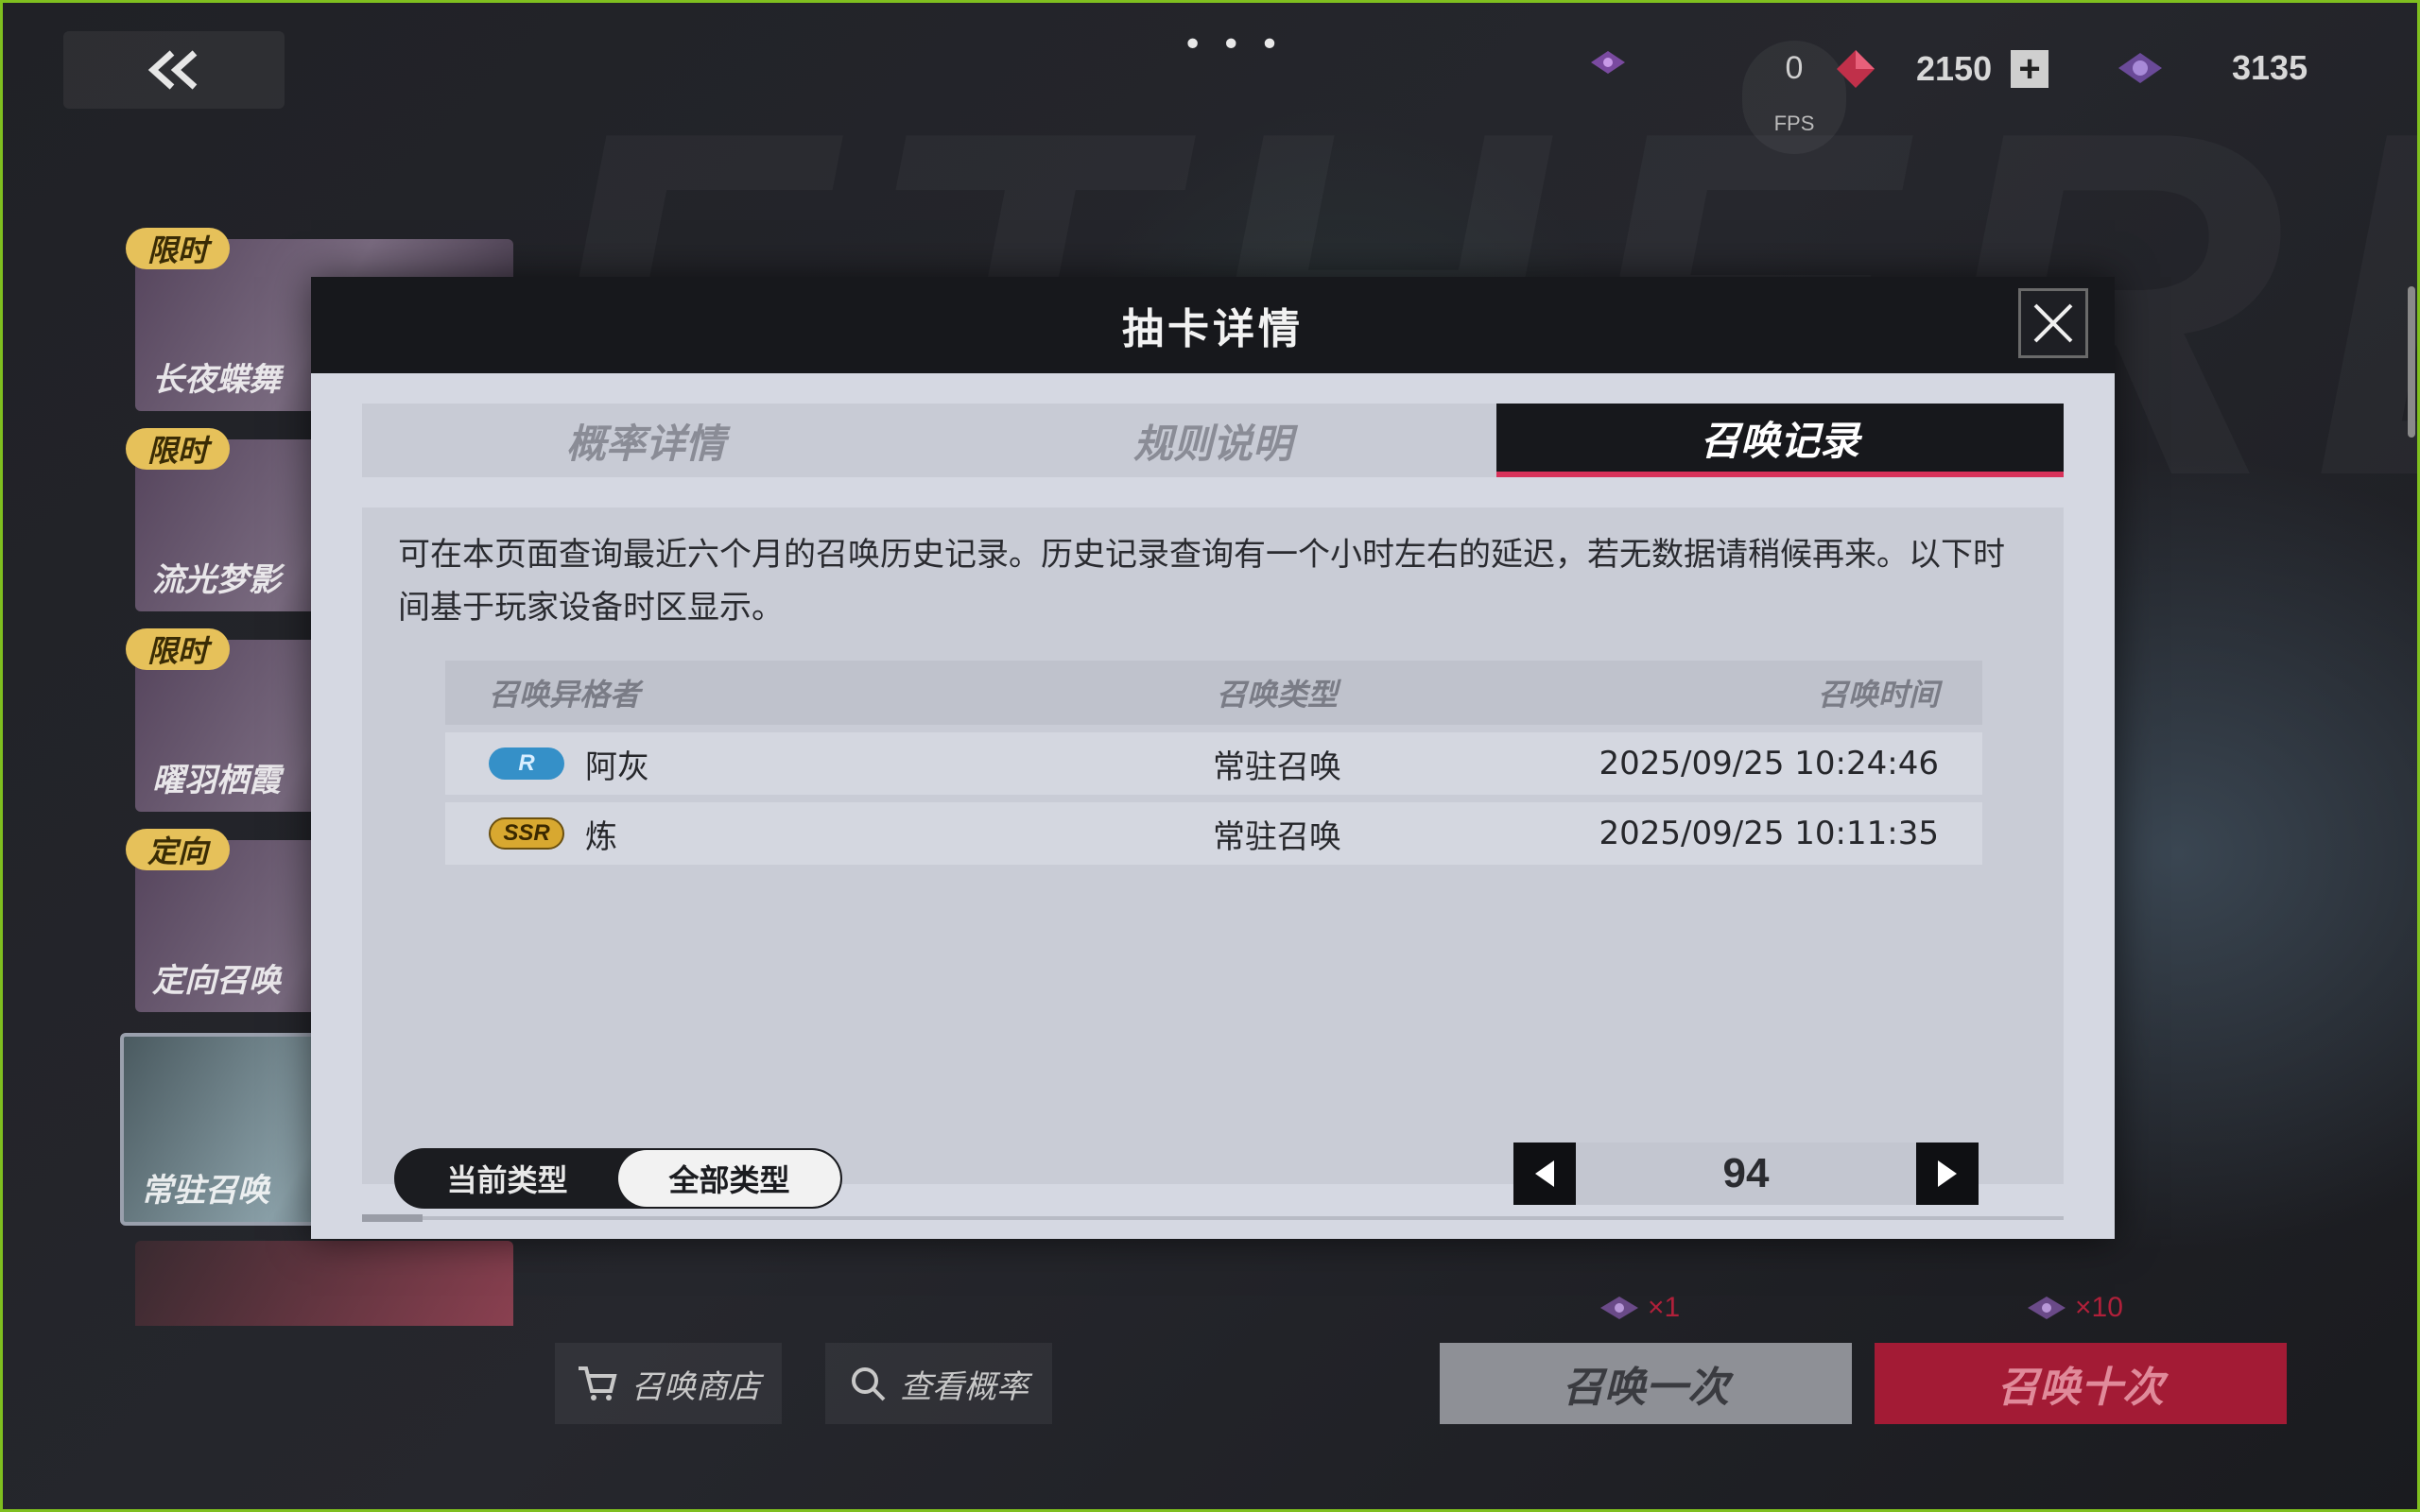  Describe the element at coordinates (1769, 763) in the screenshot. I see `summon-time: 2025/09/25 10:24:46` at that location.